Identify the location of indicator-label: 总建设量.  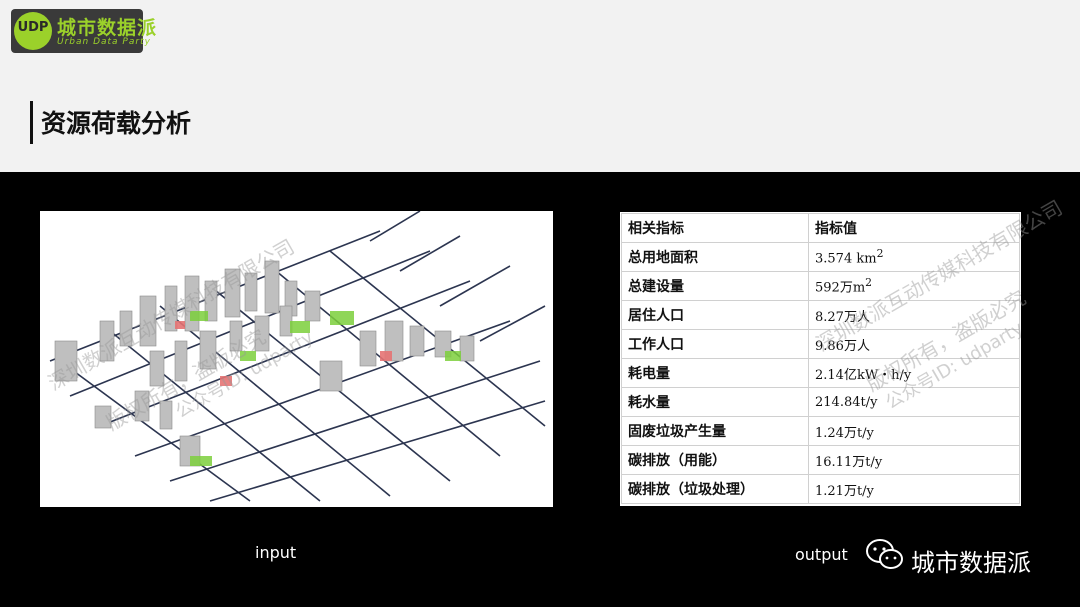
(715, 286).